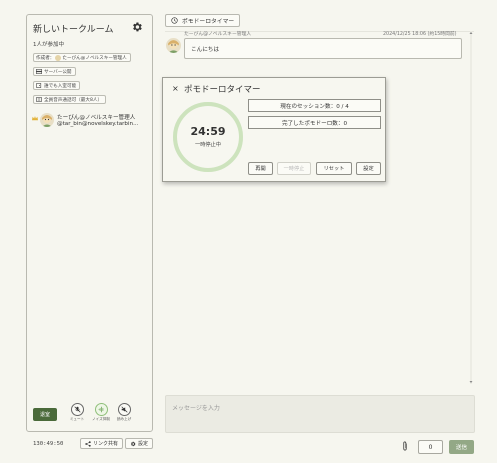  Describe the element at coordinates (405, 446) in the screenshot. I see `paperclip-icon` at that location.